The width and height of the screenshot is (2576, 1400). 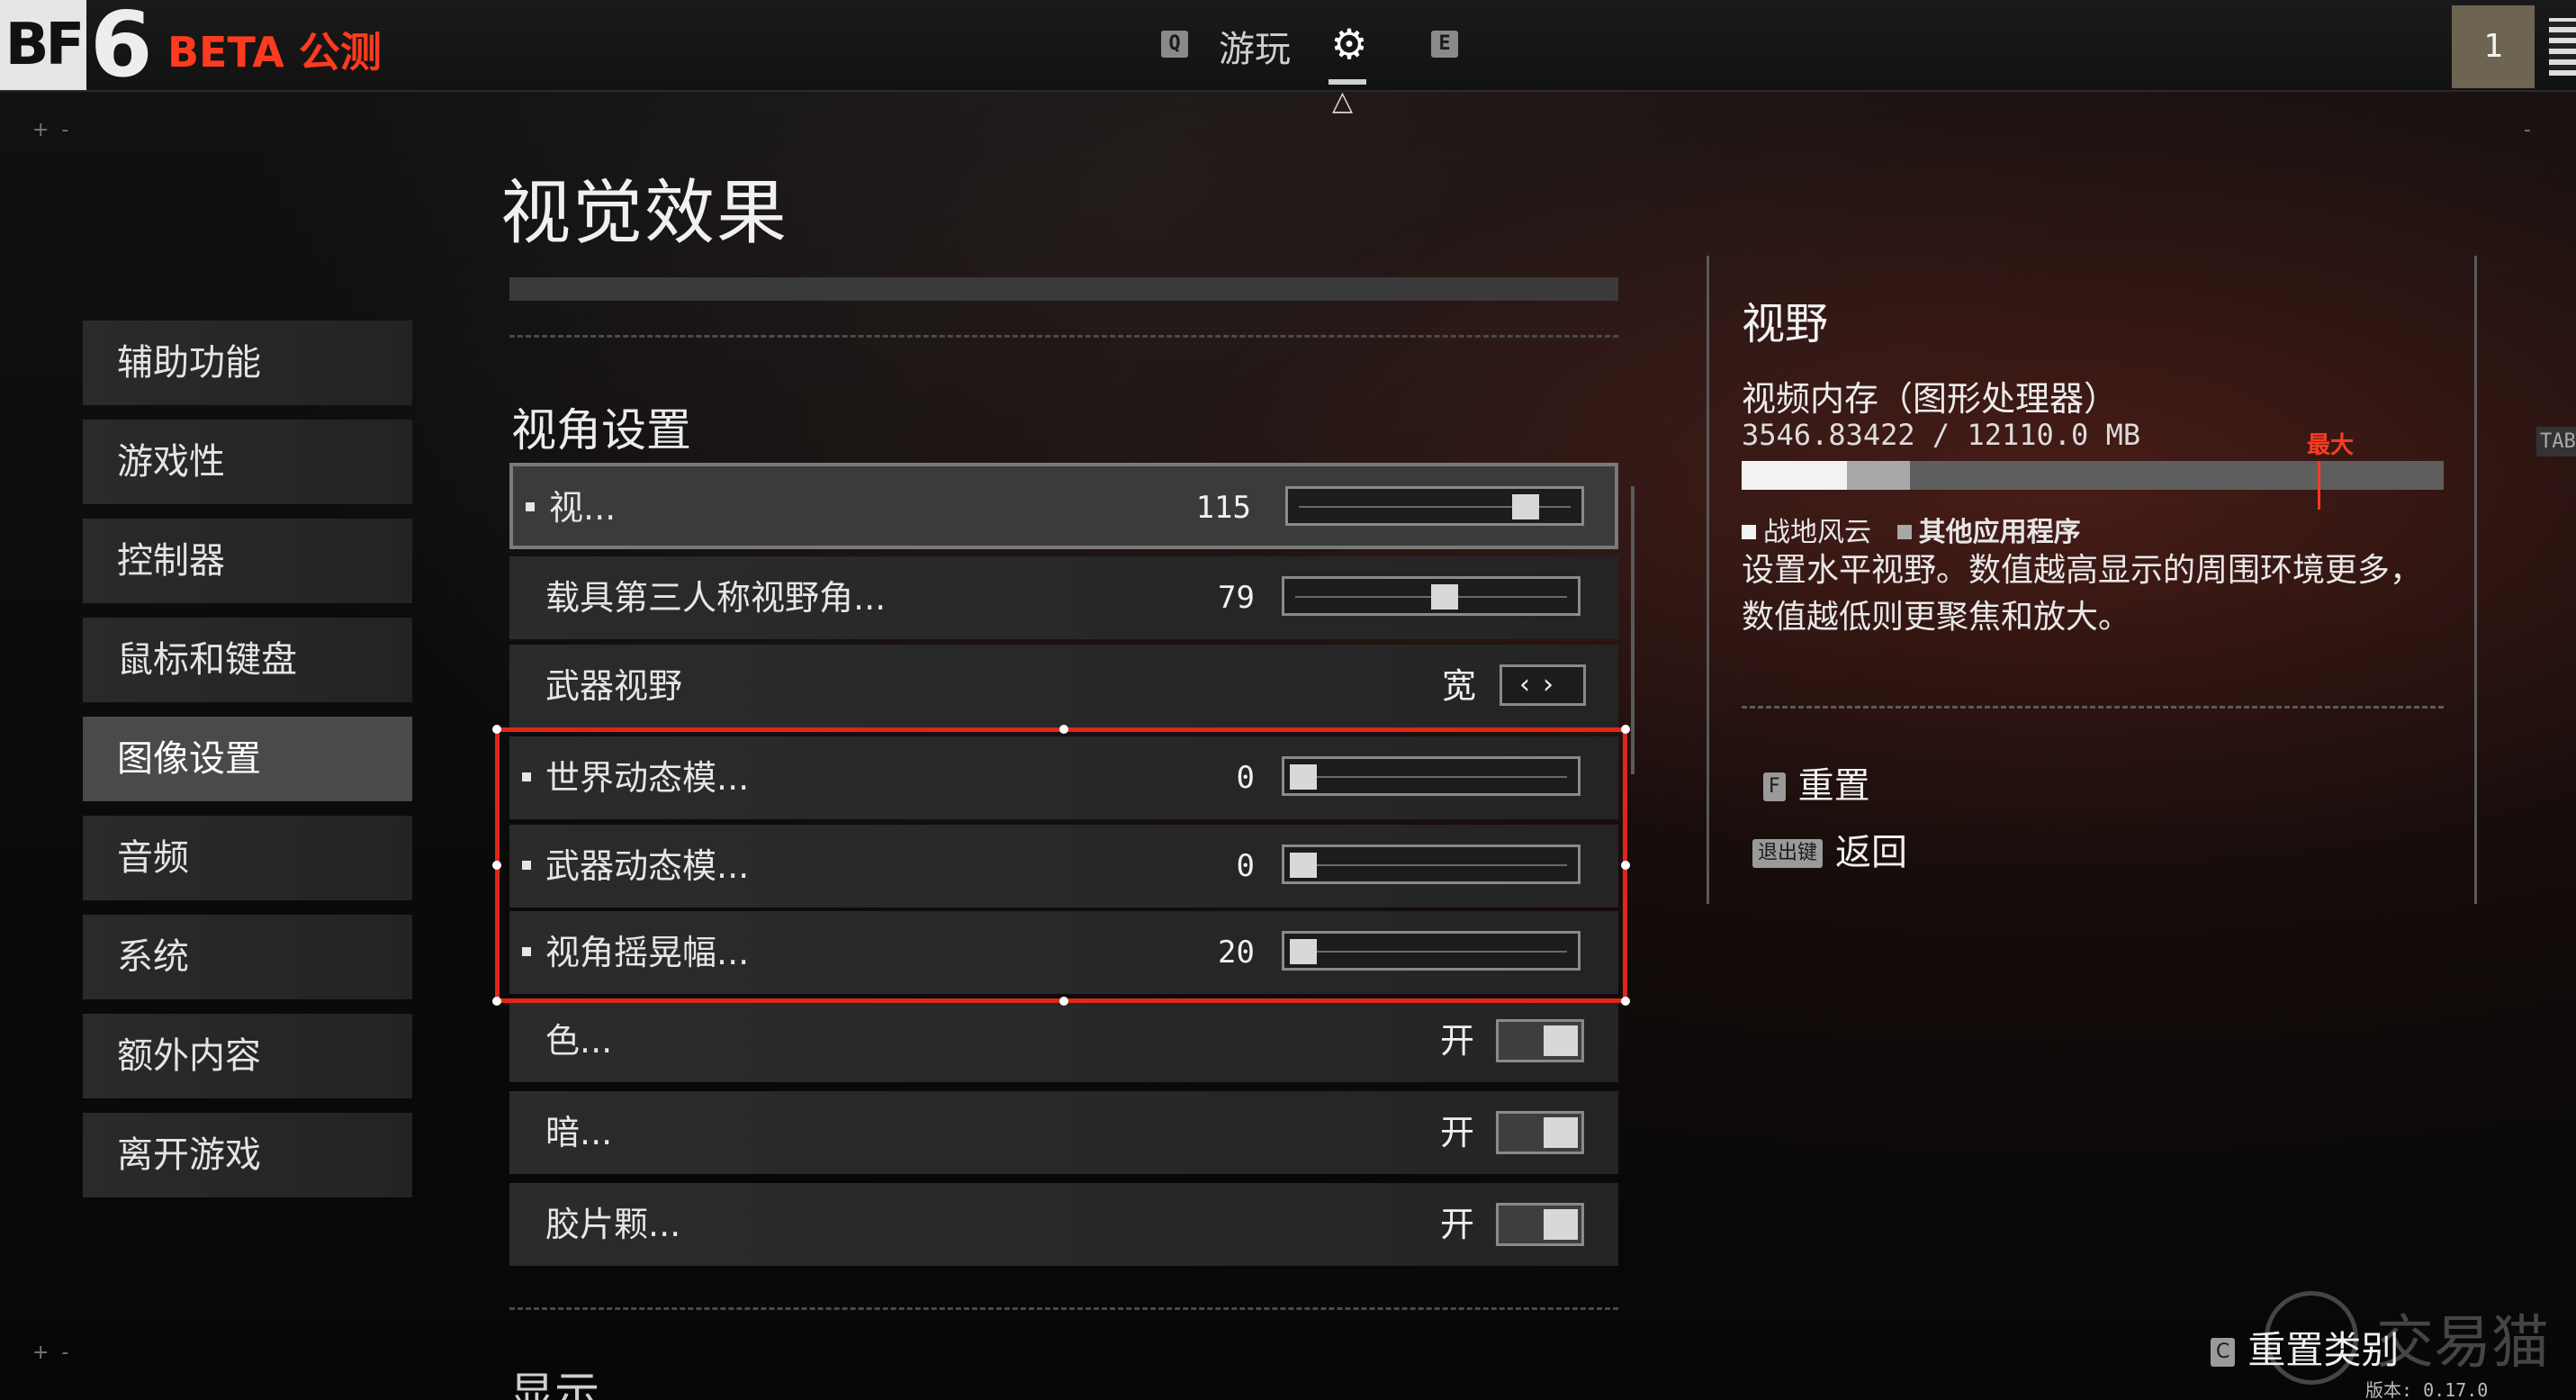 I want to click on setting-value: 115, so click(x=1223, y=508).